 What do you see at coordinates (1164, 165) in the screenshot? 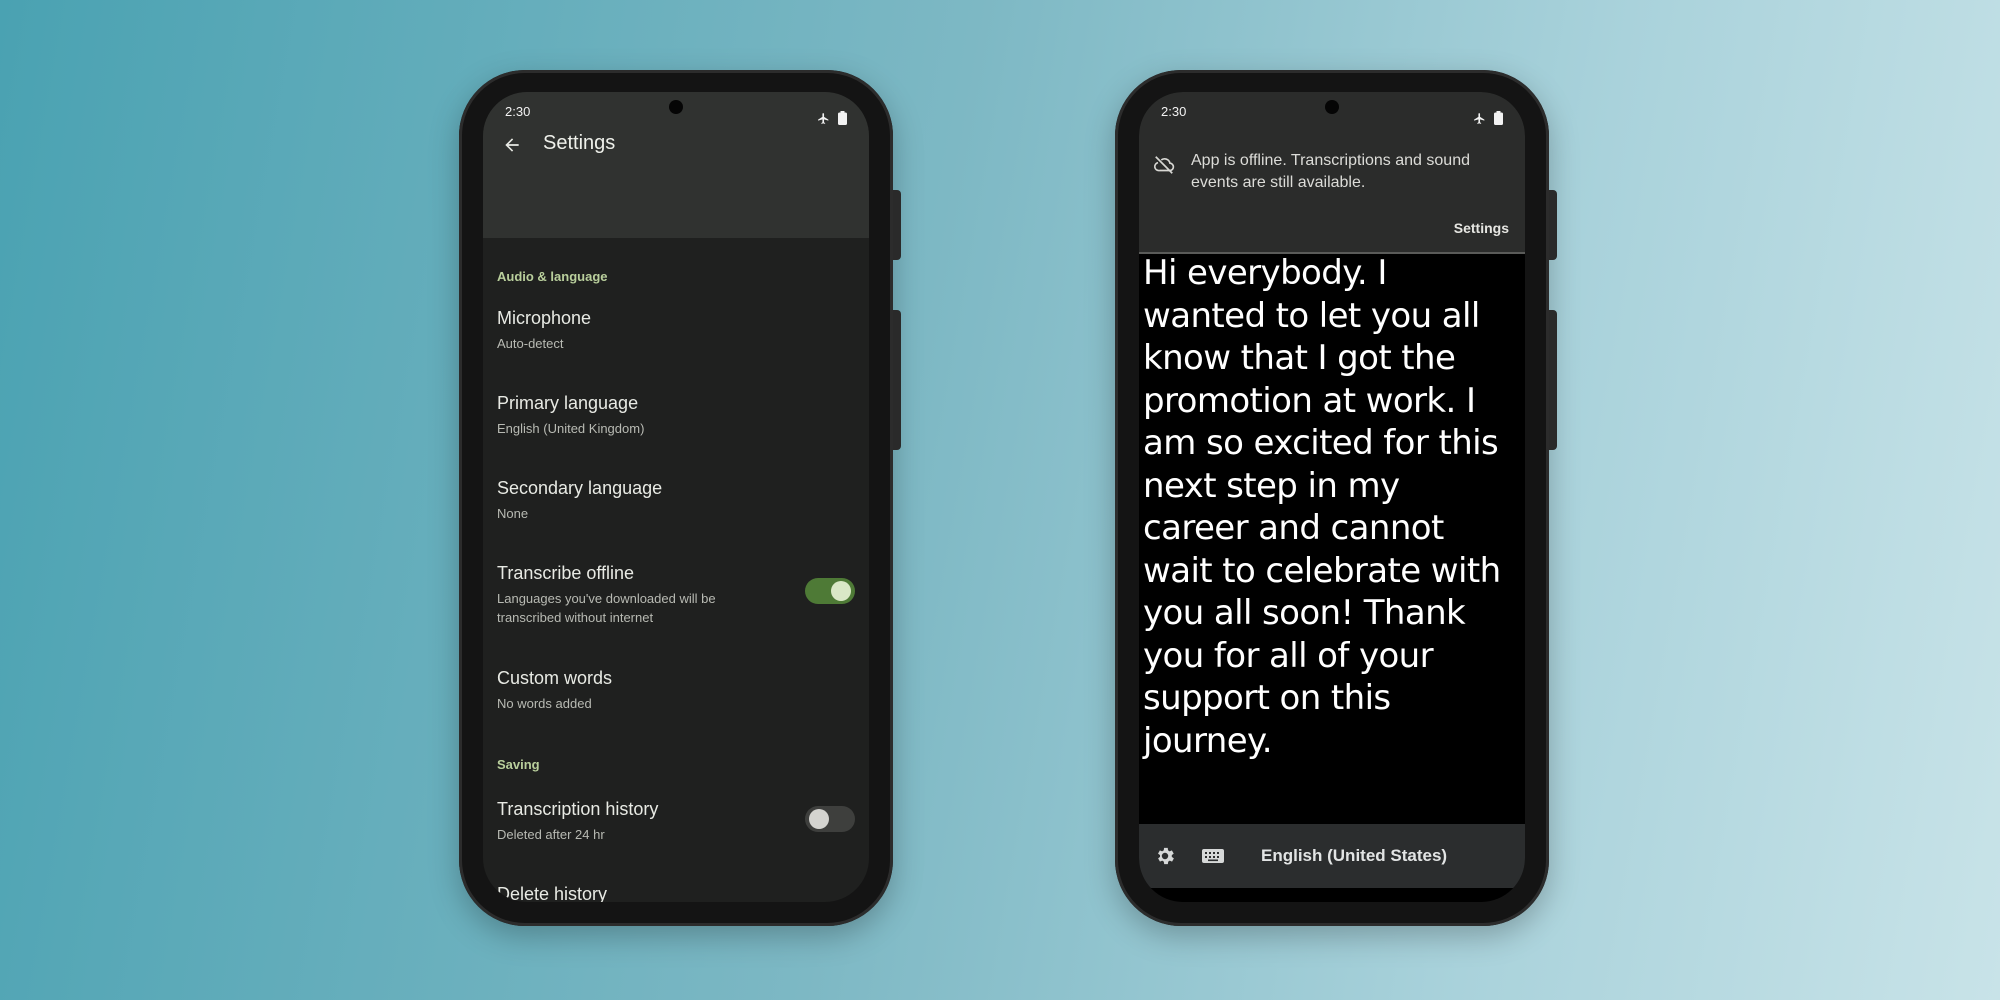
I see `cloud-off-icon` at bounding box center [1164, 165].